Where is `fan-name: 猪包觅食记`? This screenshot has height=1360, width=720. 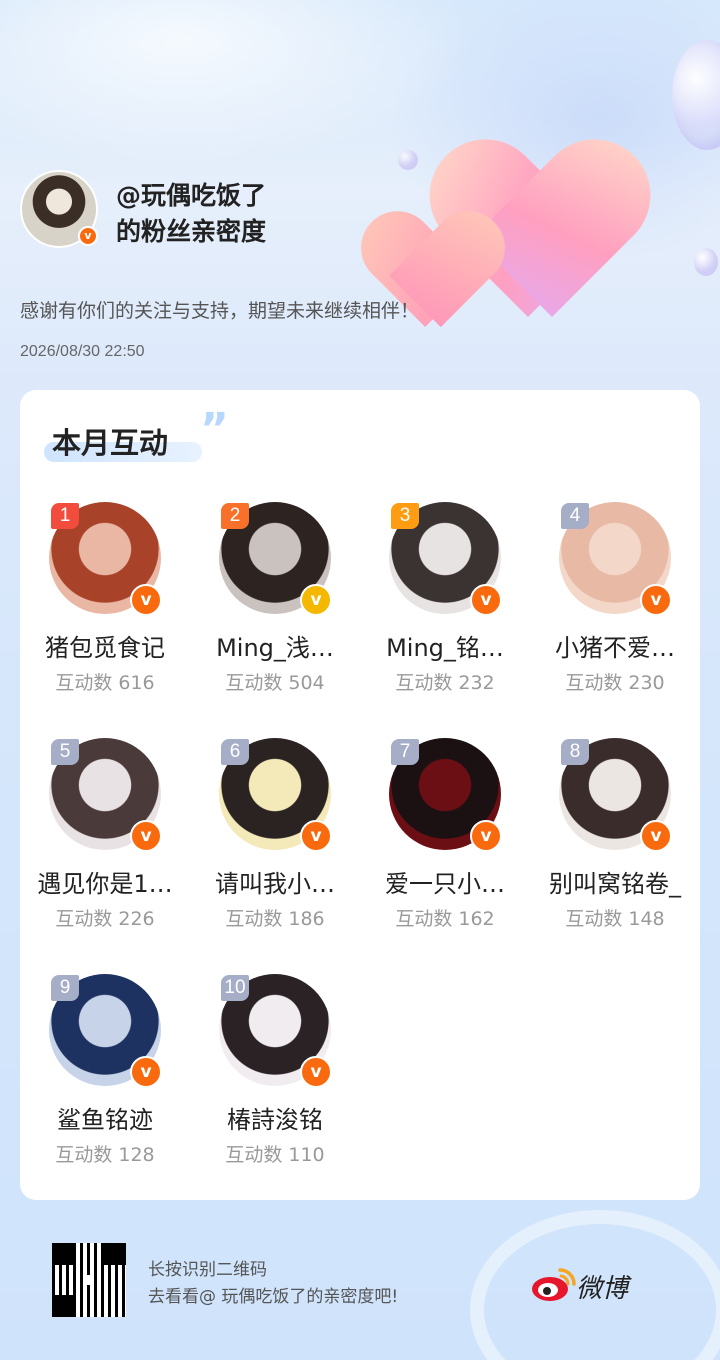
fan-name: 猪包觅食记 is located at coordinates (105, 645).